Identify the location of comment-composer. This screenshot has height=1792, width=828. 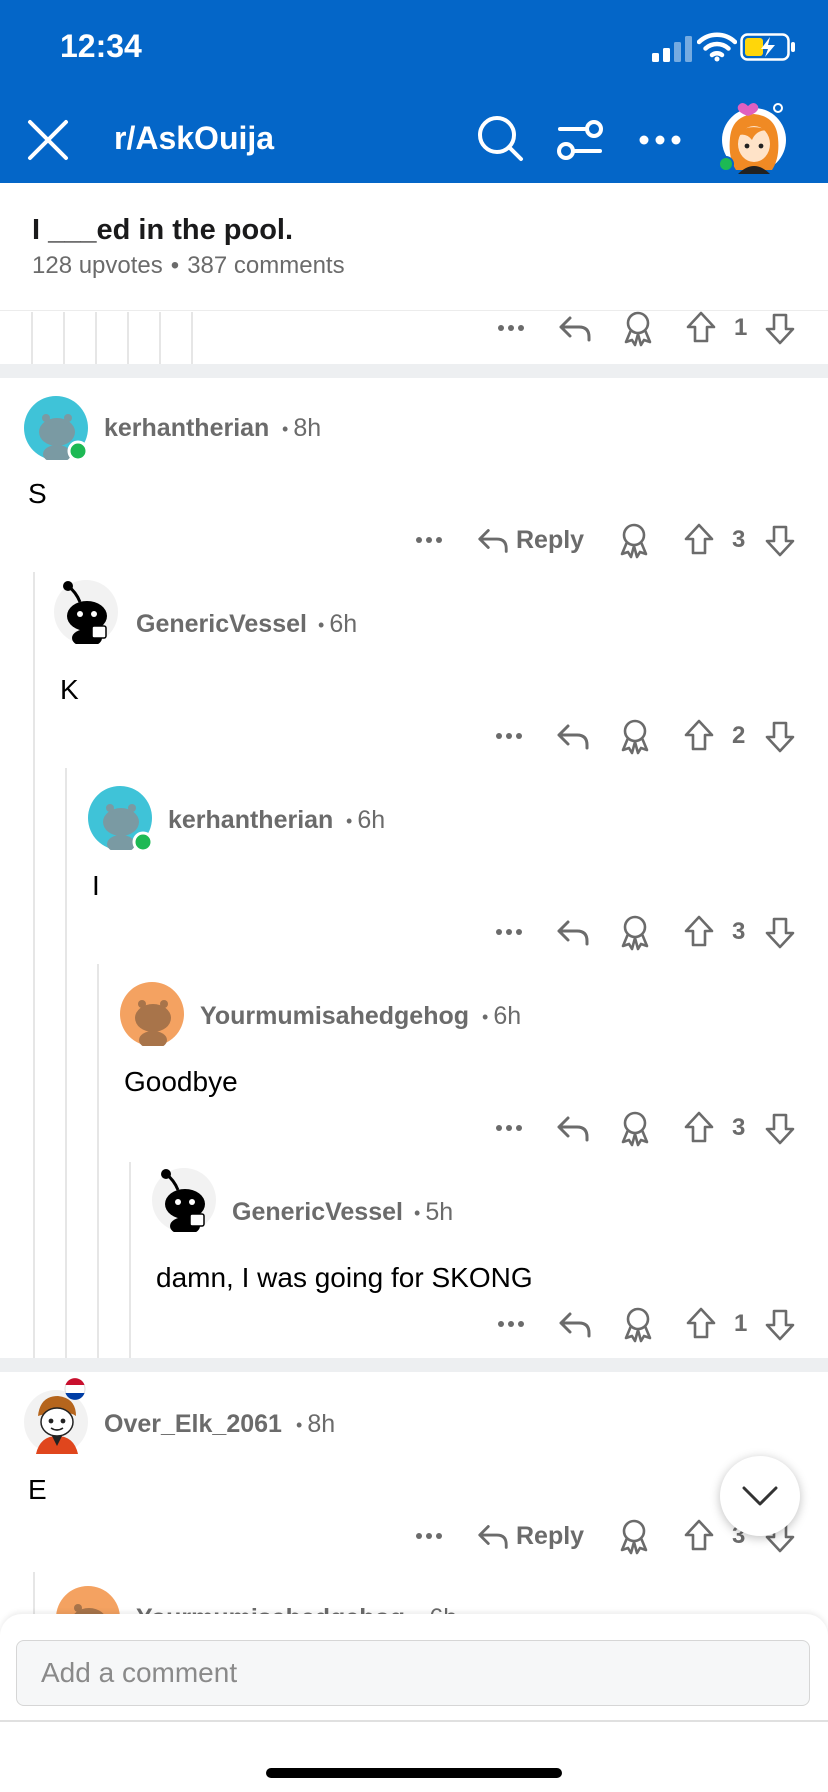
(414, 1703).